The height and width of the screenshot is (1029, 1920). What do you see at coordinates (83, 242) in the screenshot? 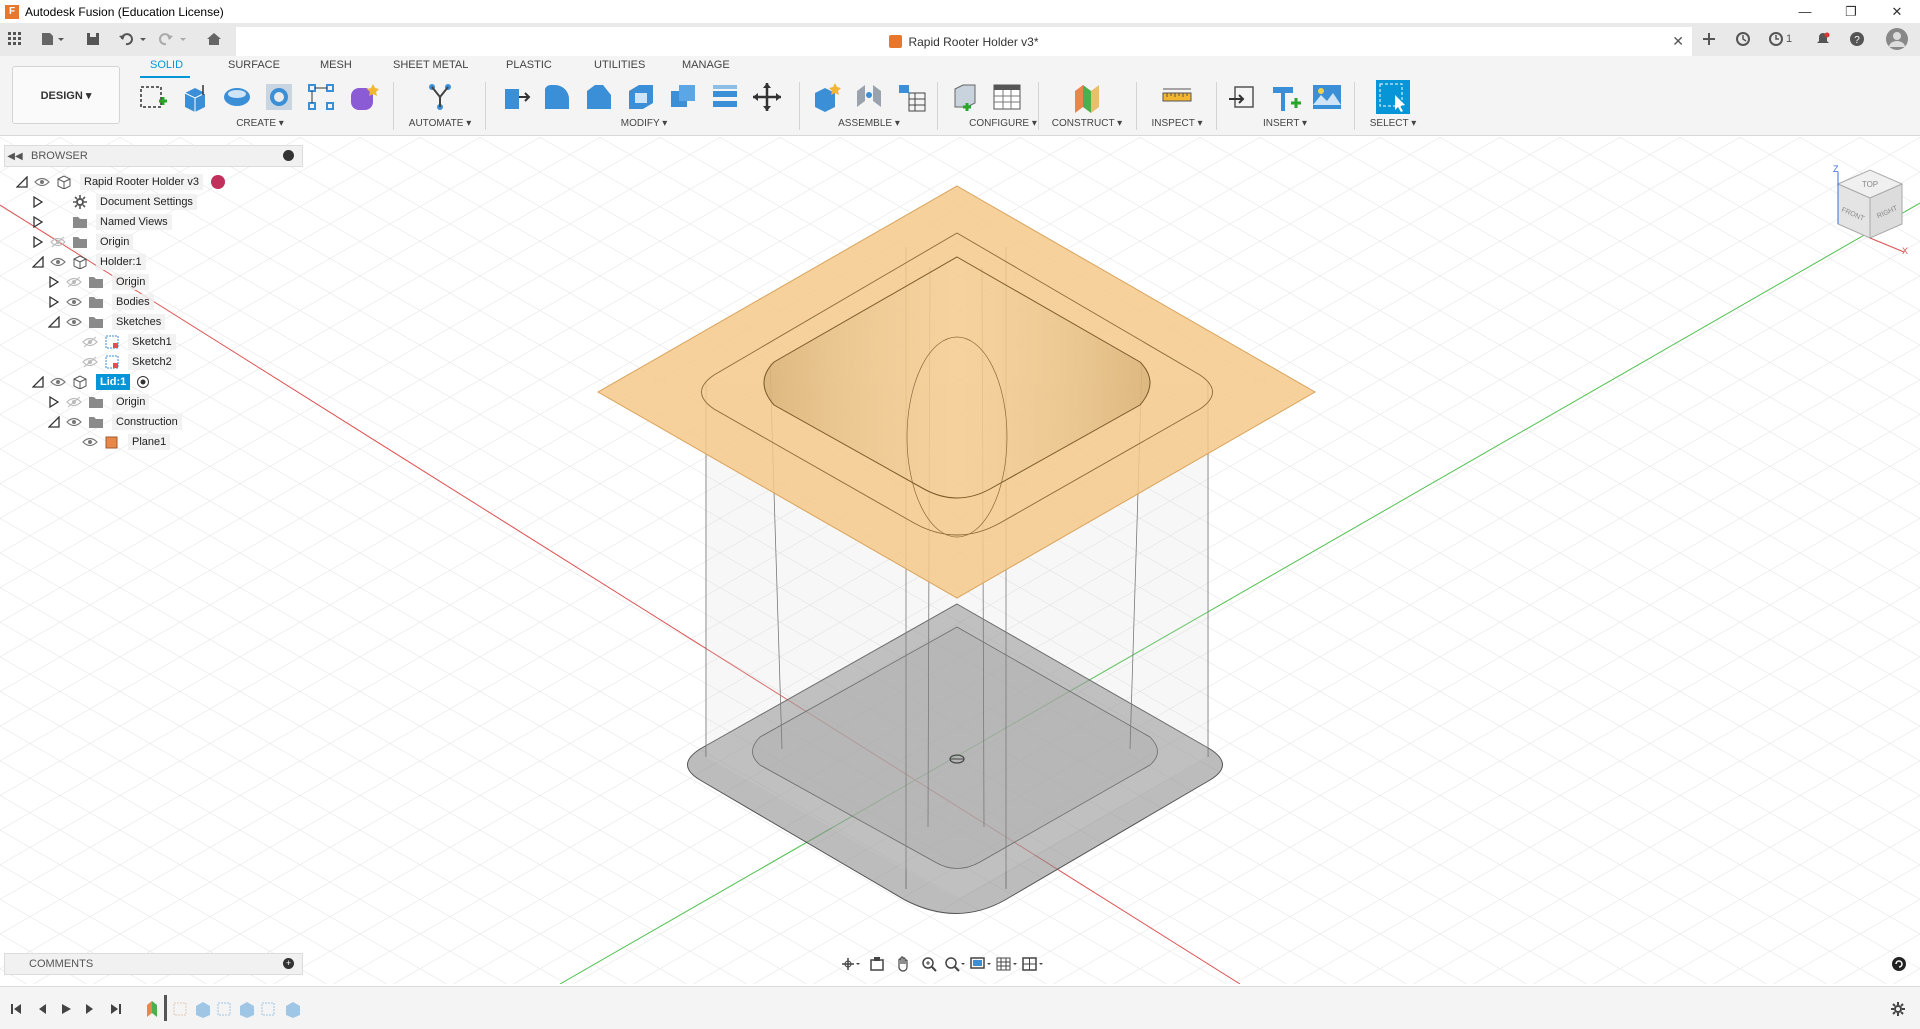
I see `tree-item-origin: Origin` at bounding box center [83, 242].